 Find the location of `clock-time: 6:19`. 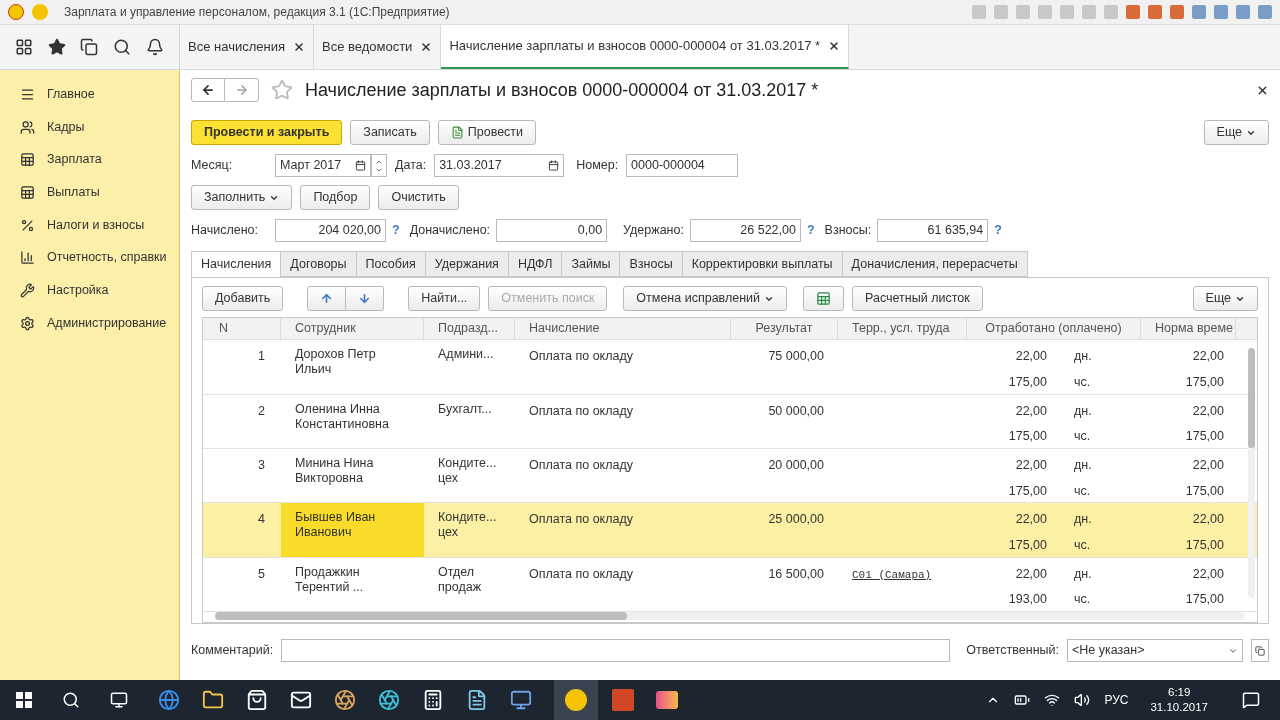

clock-time: 6:19 is located at coordinates (1179, 692).